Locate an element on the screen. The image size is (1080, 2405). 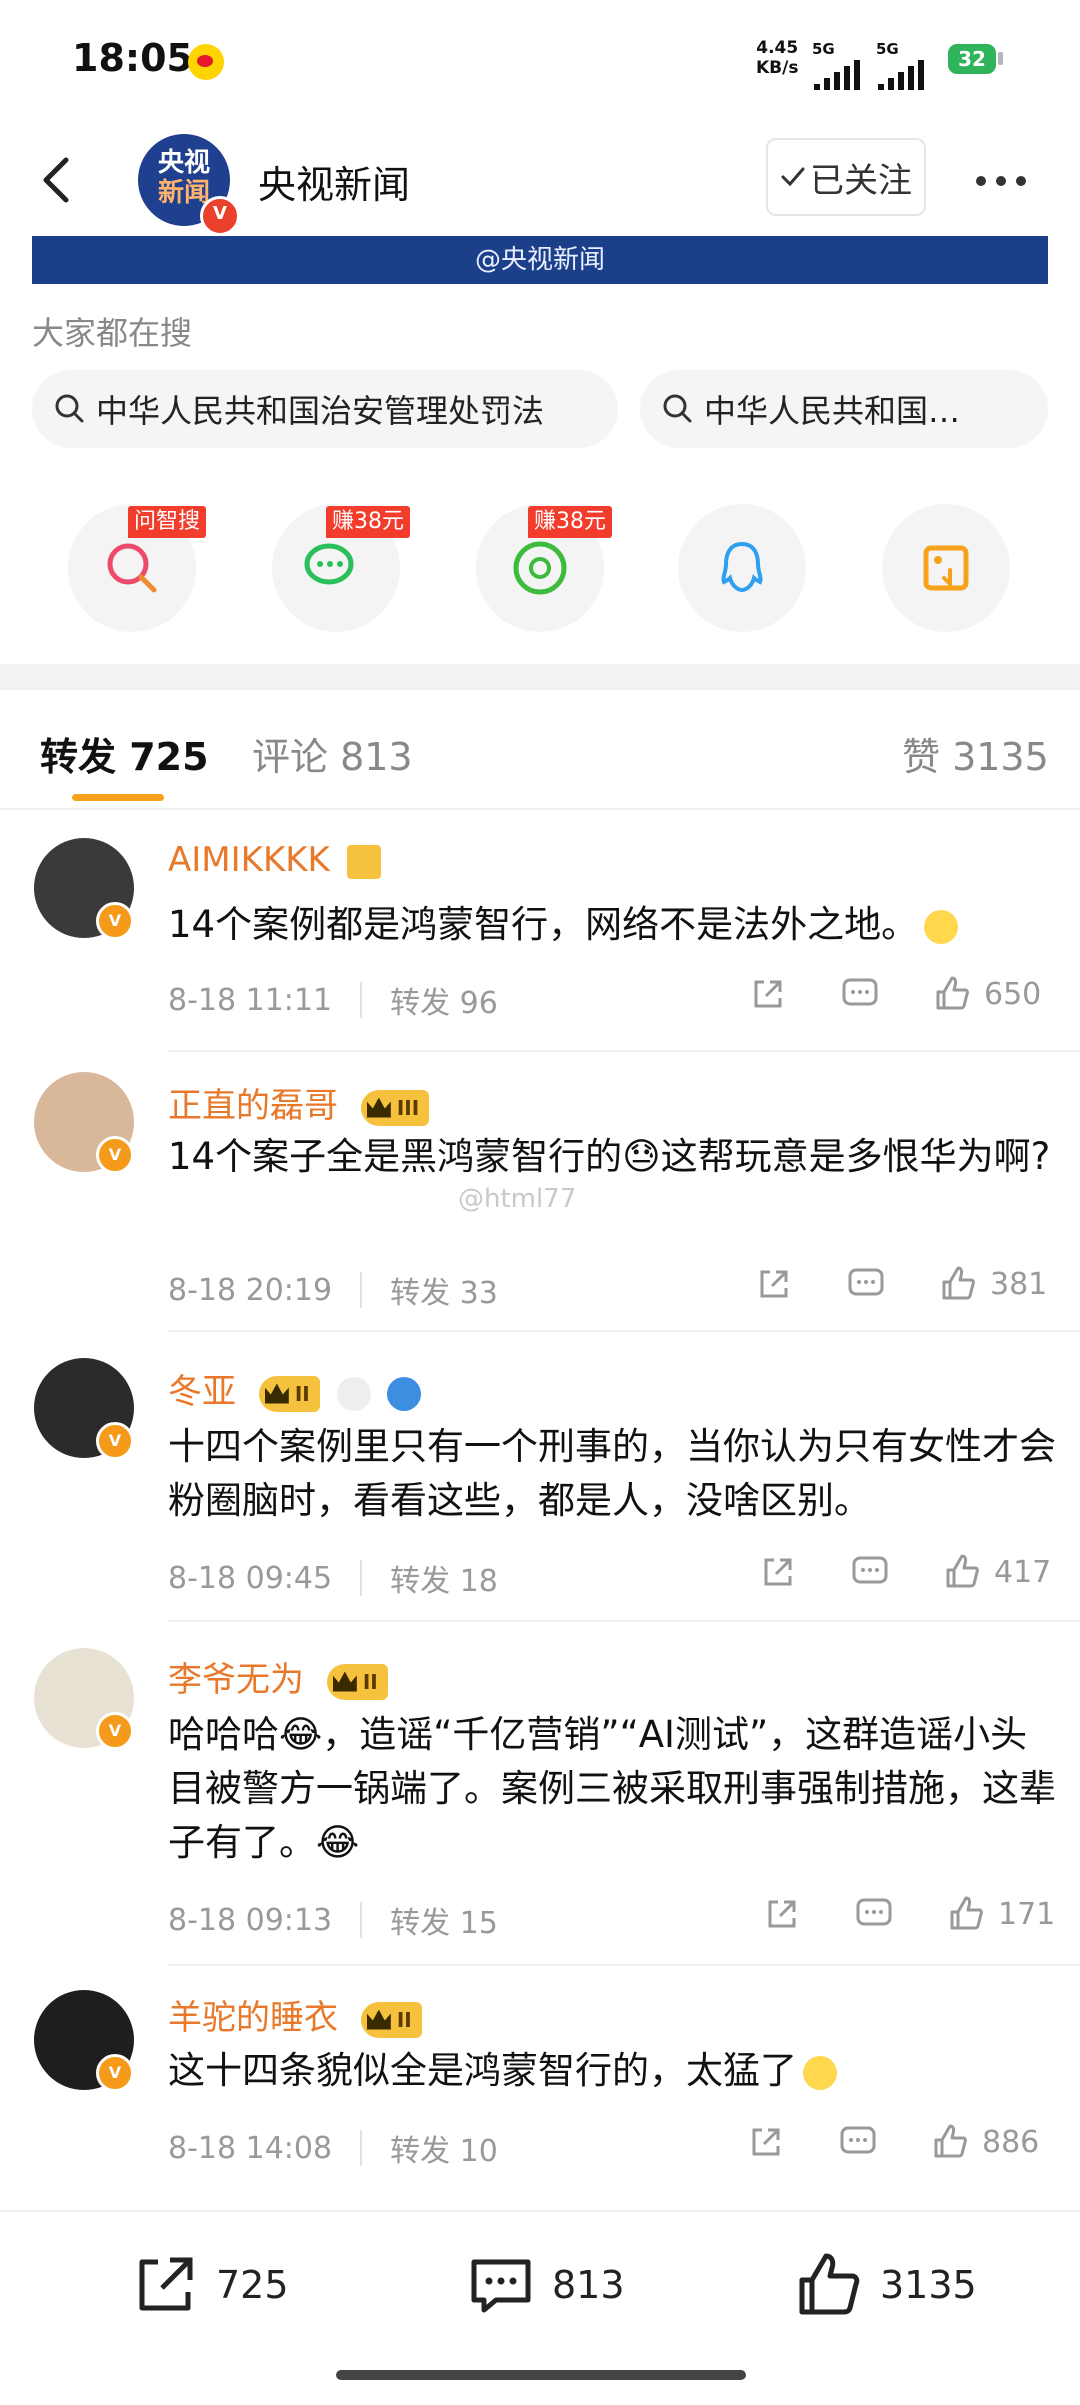
emoji-icon is located at coordinates (941, 926).